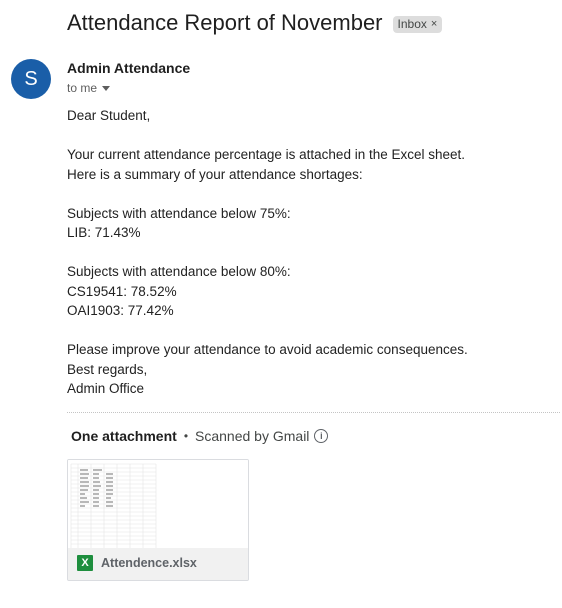  Describe the element at coordinates (106, 388) in the screenshot. I see `body-line: Admin Office` at that location.